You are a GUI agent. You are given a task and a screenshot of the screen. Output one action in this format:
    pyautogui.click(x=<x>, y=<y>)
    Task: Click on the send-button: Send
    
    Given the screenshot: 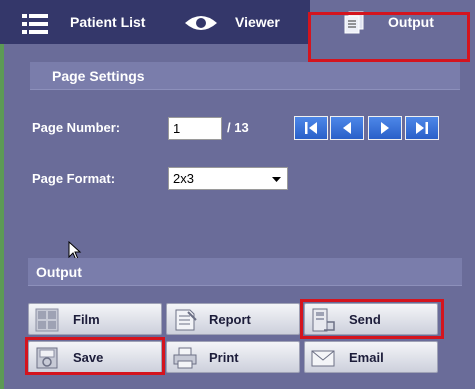 What is the action you would take?
    pyautogui.click(x=371, y=319)
    